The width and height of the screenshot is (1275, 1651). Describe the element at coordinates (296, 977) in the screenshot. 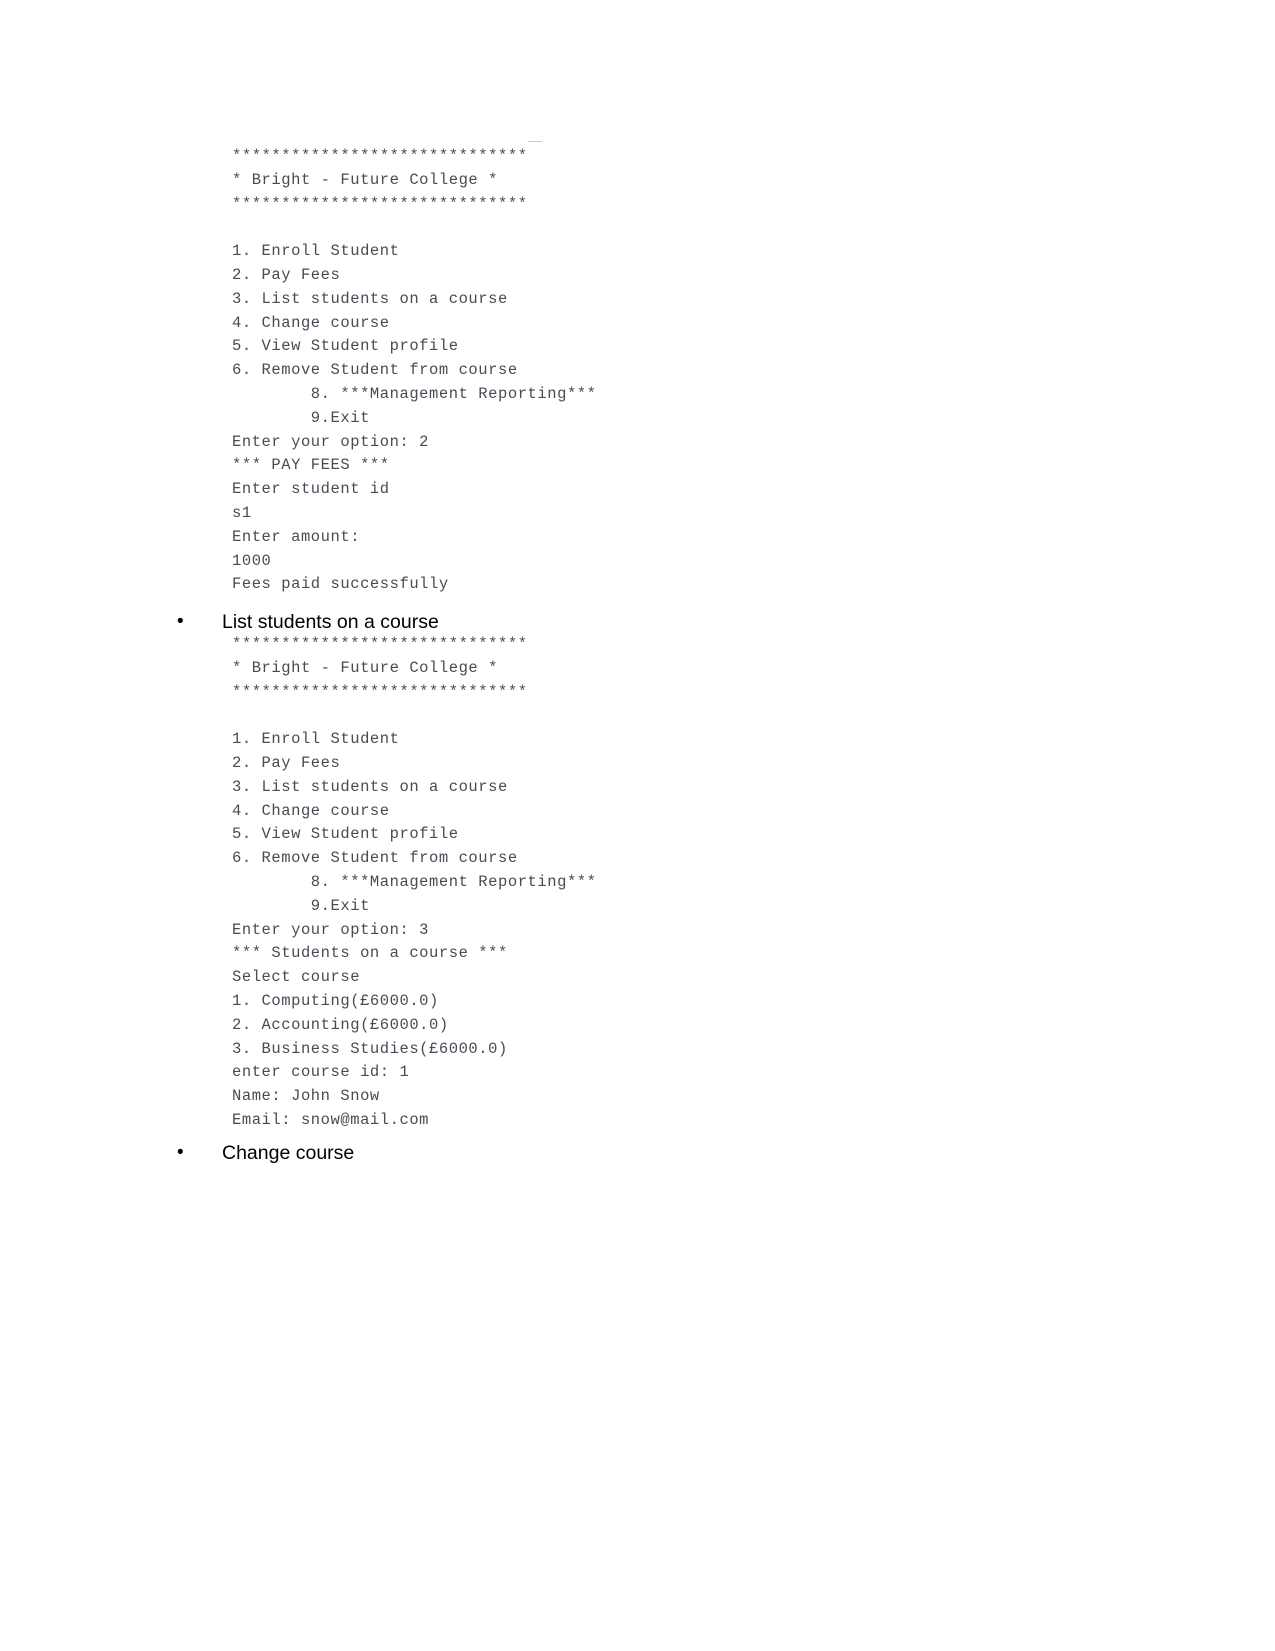

I see `console-line: Select course` at that location.